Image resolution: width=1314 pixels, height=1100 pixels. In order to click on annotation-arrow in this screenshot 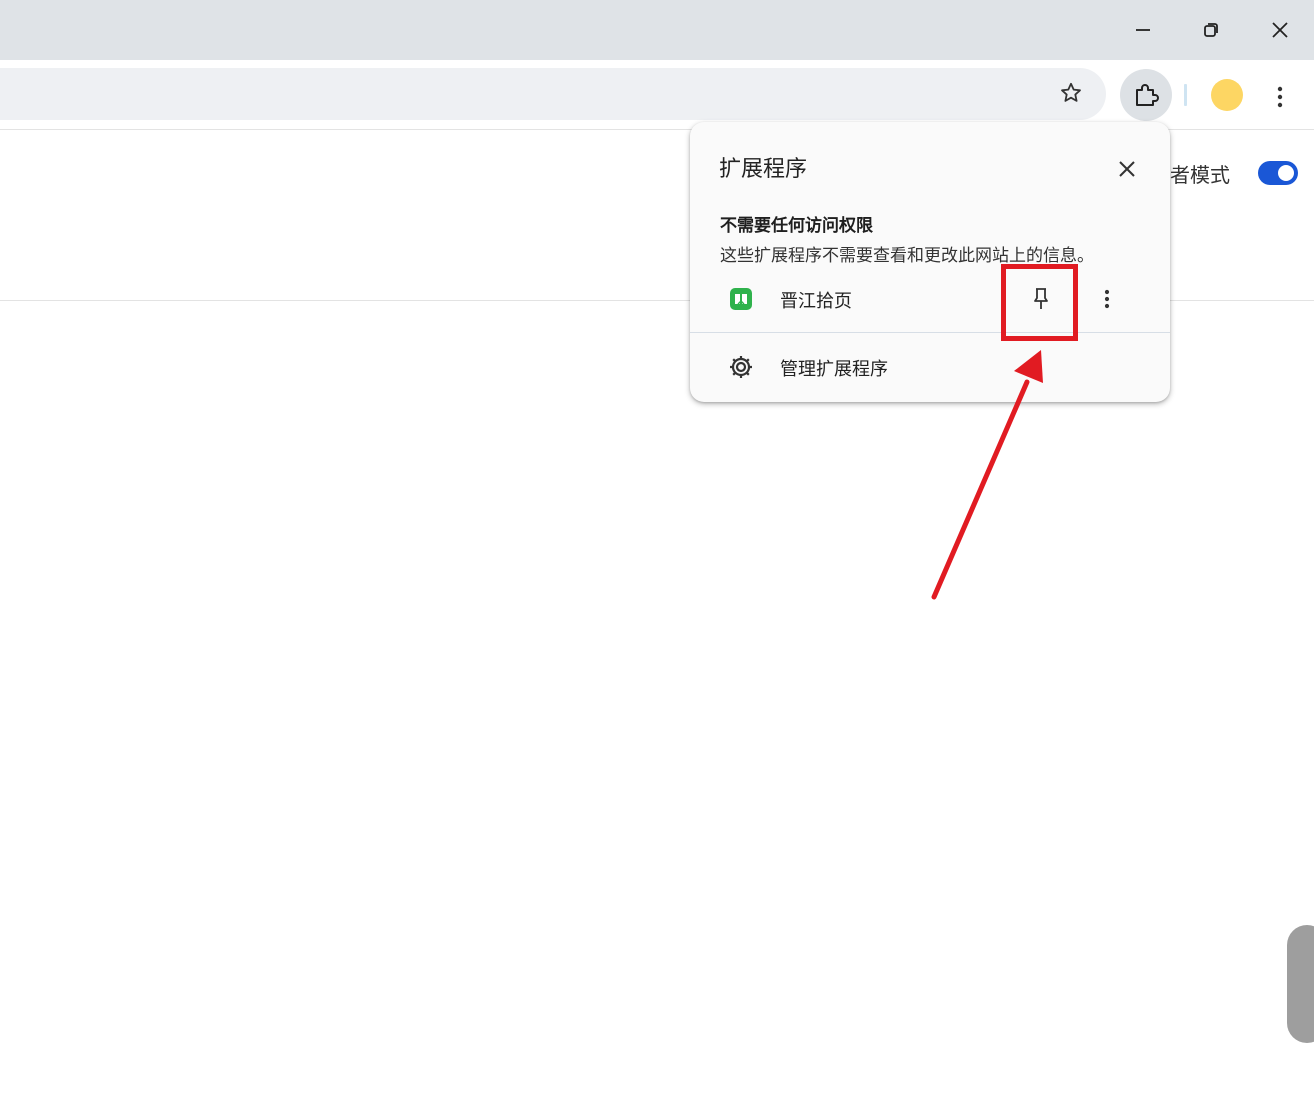, I will do `click(987, 475)`.